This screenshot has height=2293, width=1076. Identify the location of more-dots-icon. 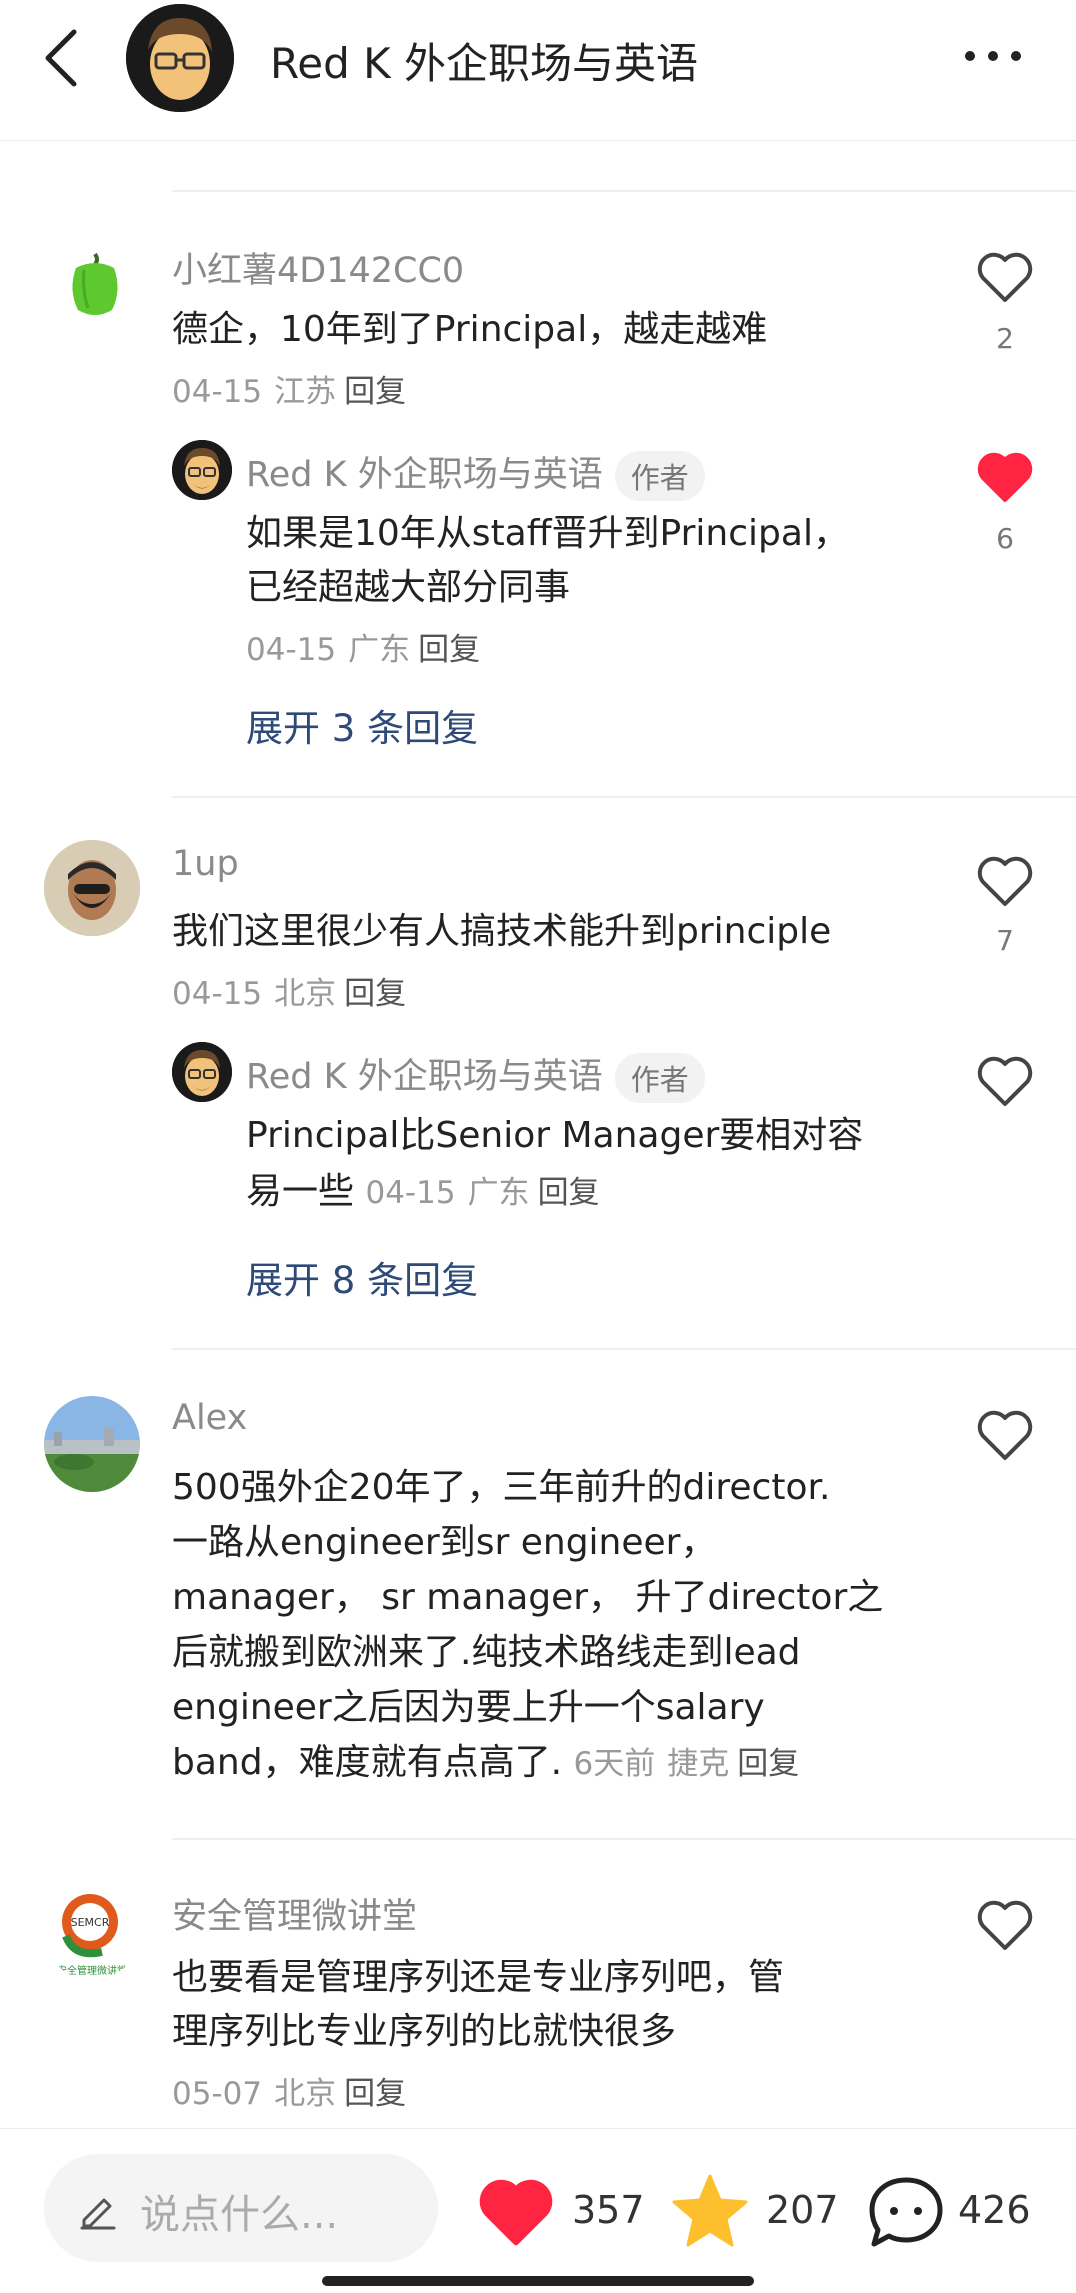
(993, 56).